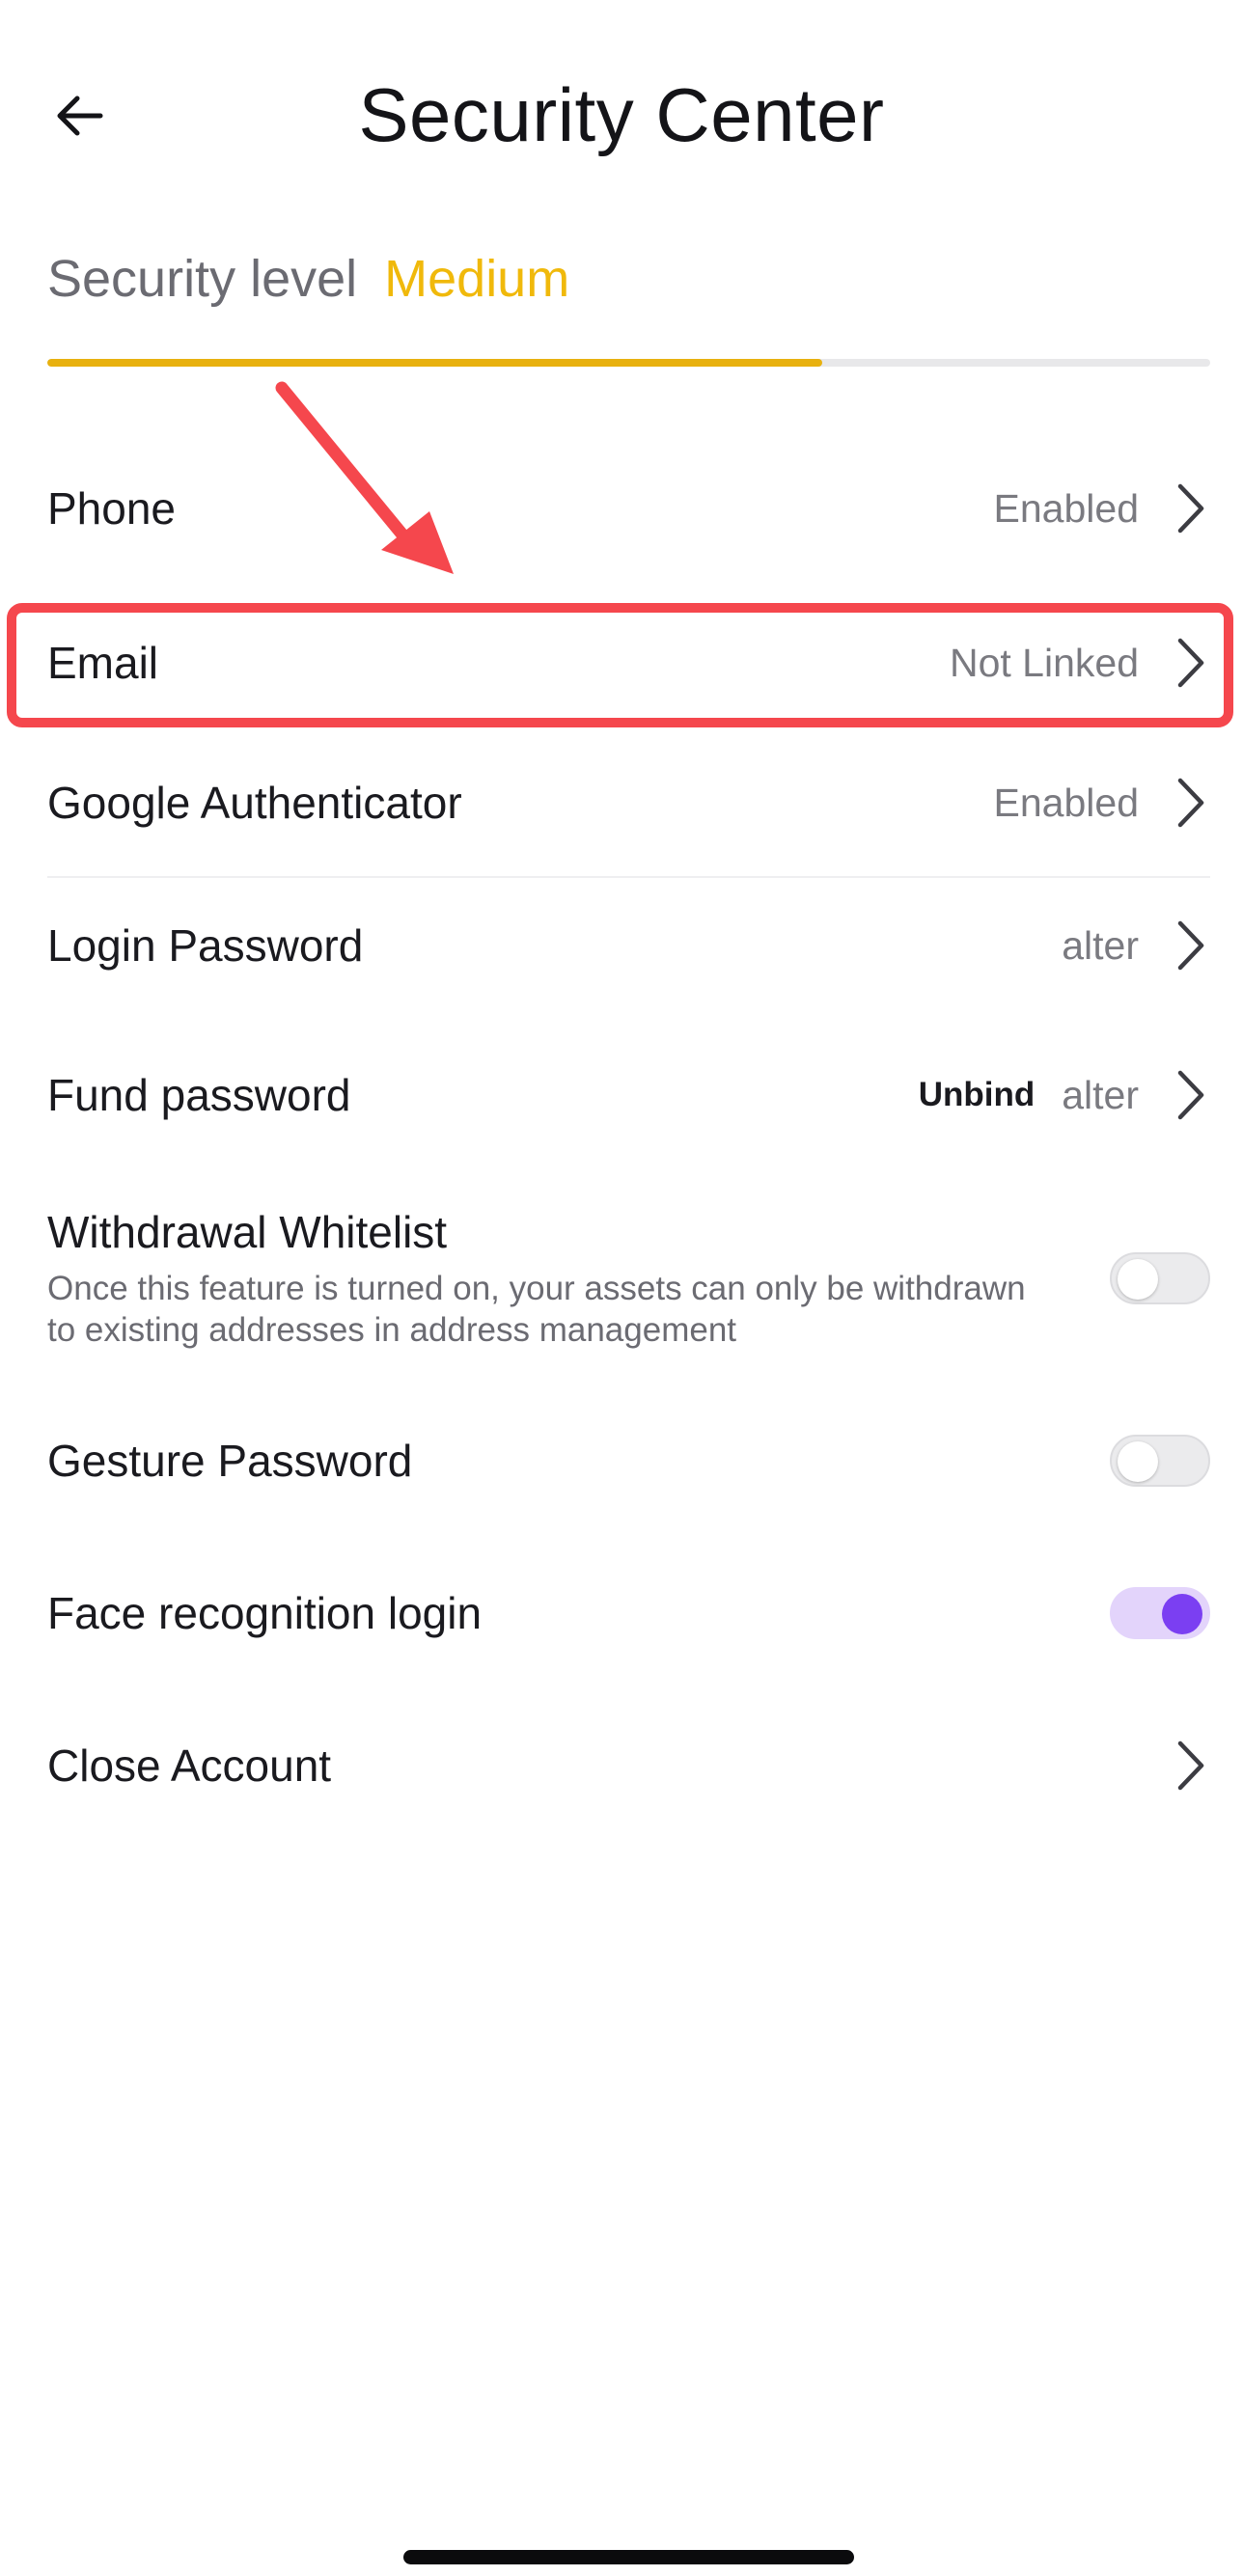 The width and height of the screenshot is (1243, 2576). I want to click on row-login-password: Login Password alter, so click(628, 946).